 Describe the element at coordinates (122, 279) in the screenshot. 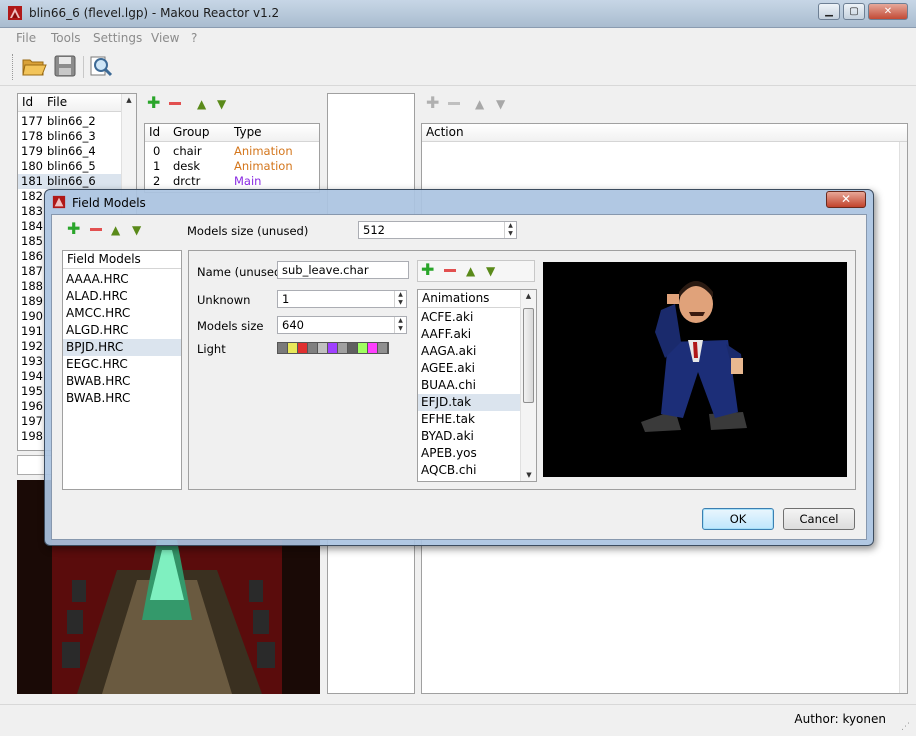

I see `field-model-item: AAAA.HRC` at that location.